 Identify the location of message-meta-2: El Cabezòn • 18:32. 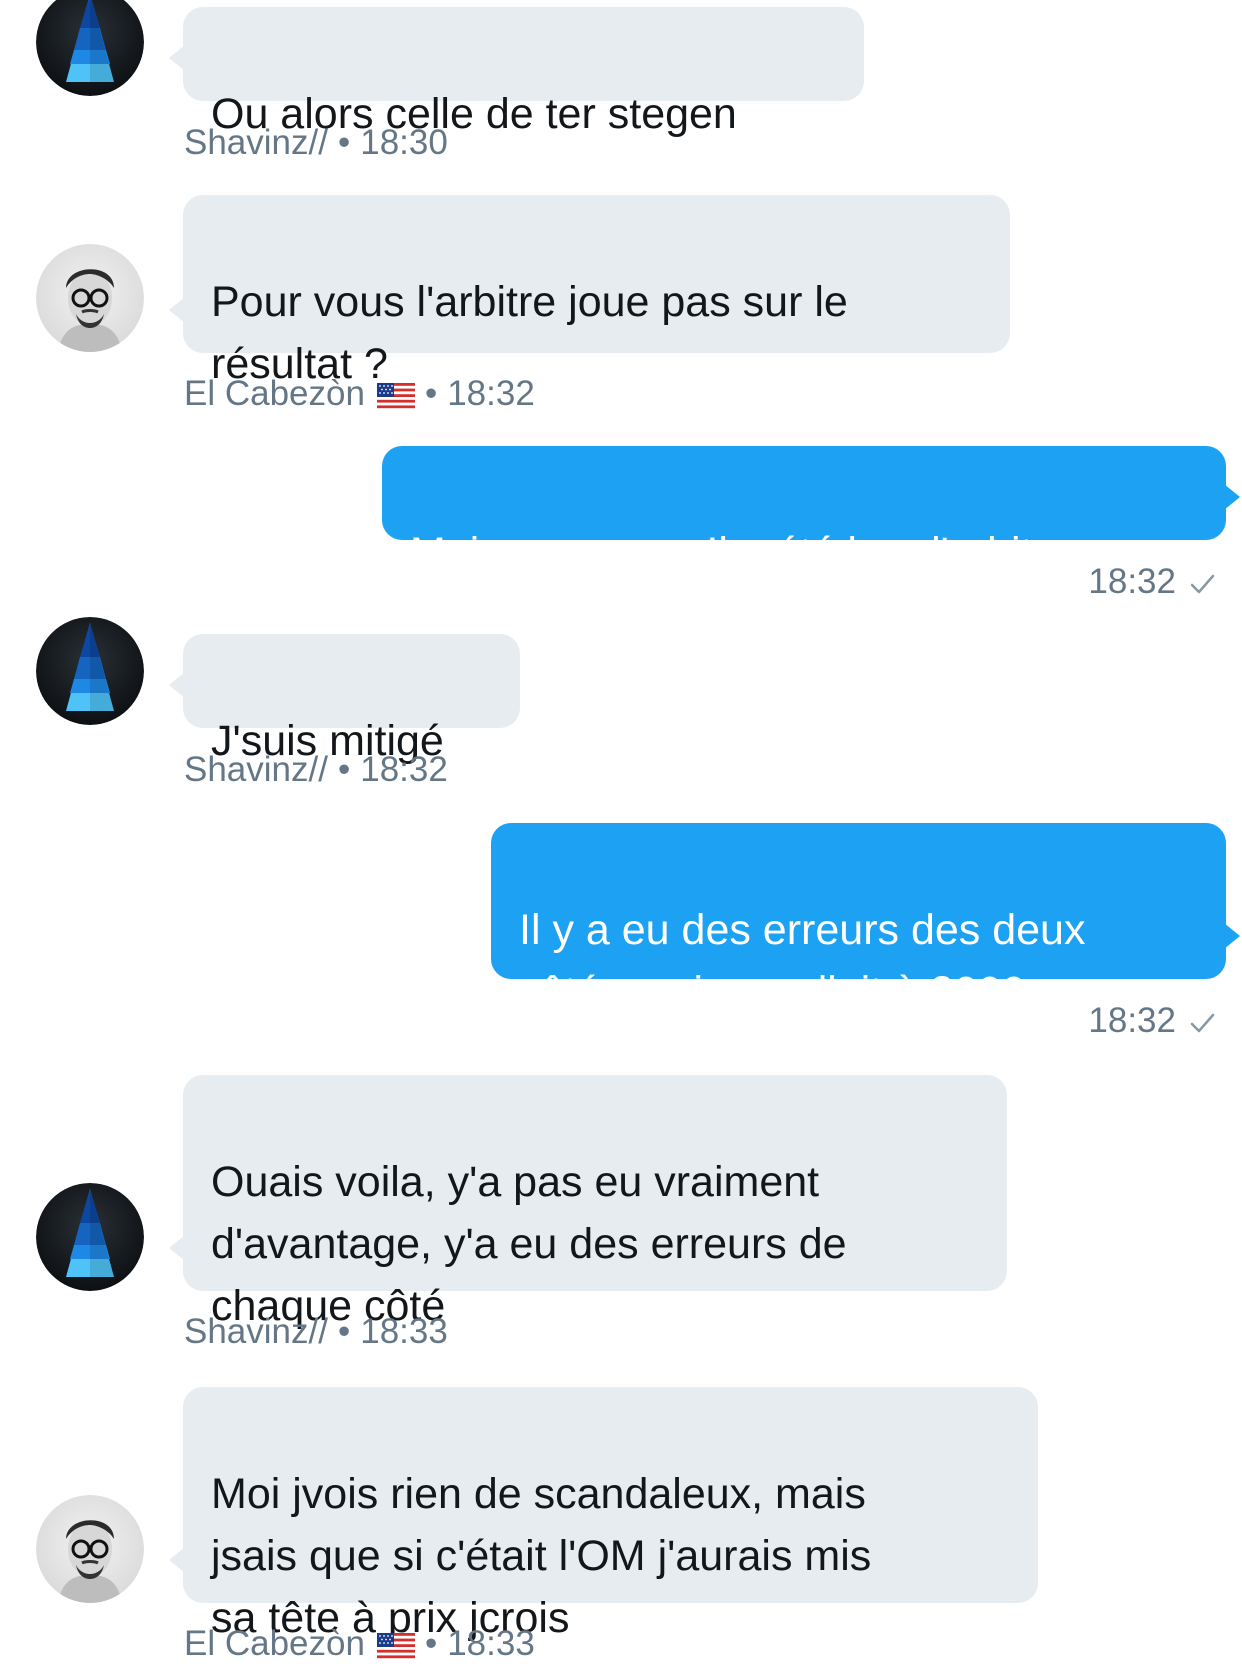
(359, 394).